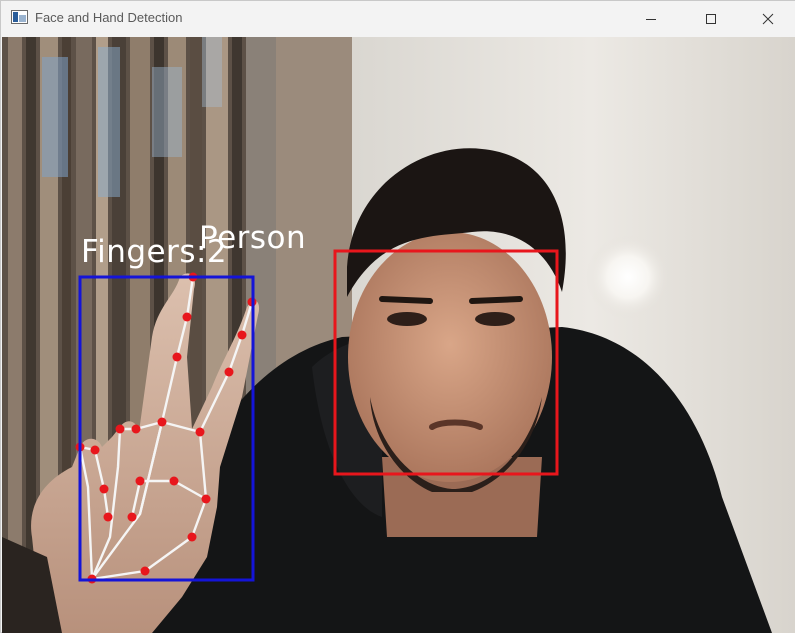  Describe the element at coordinates (495, 319) in the screenshot. I see `right-eye` at that location.